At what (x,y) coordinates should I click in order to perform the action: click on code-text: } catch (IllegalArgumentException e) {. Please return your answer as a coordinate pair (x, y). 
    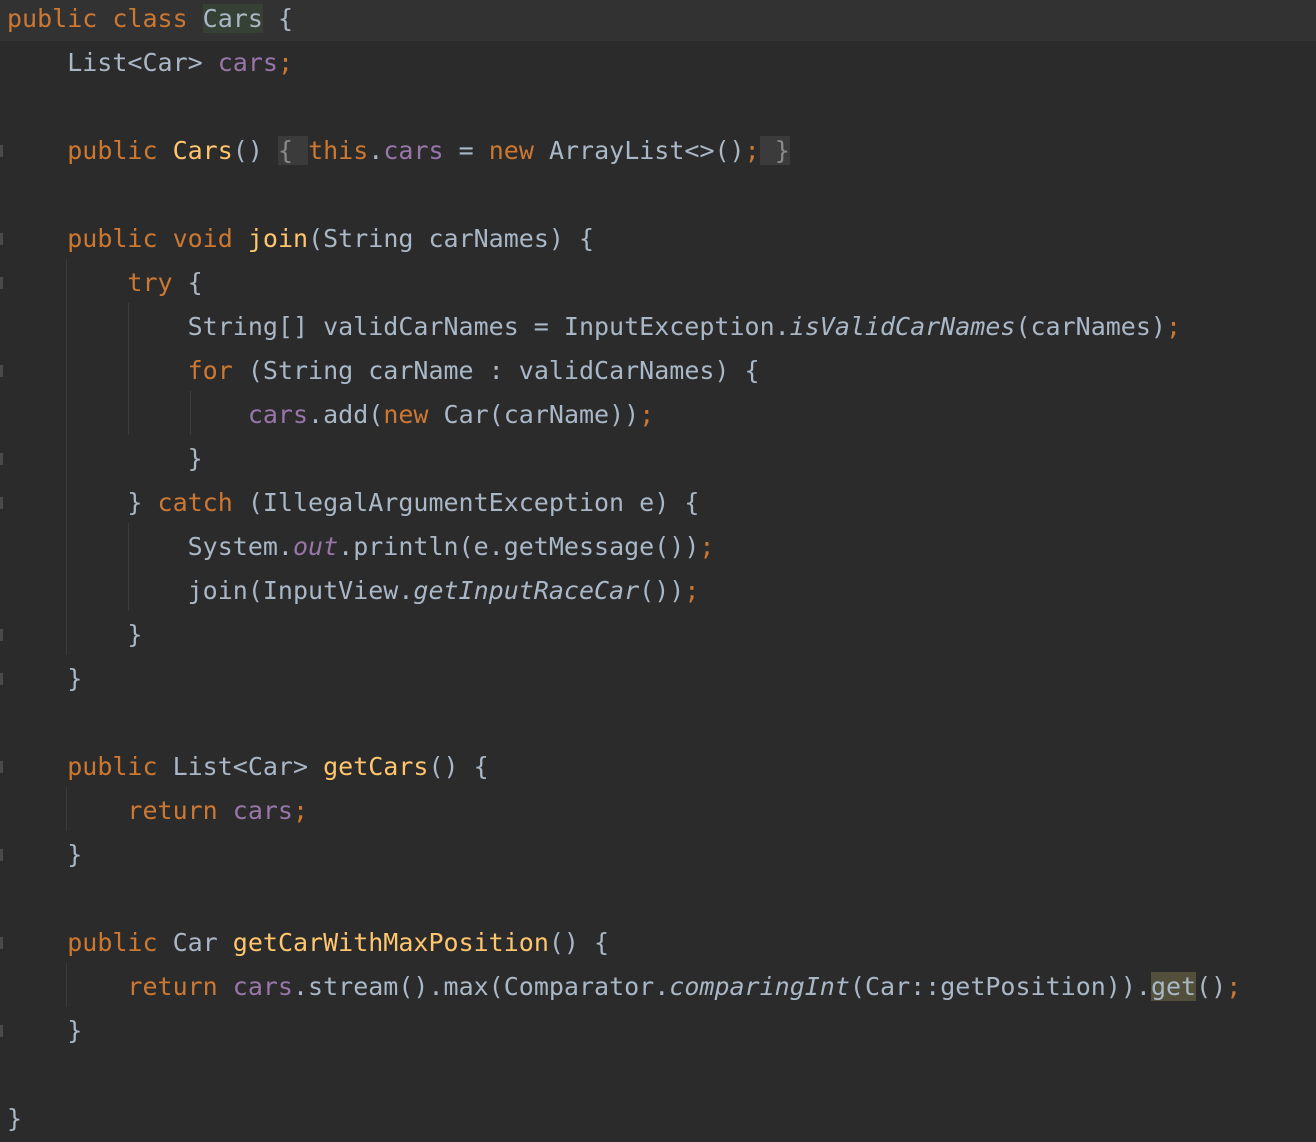
    Looking at the image, I should click on (353, 503).